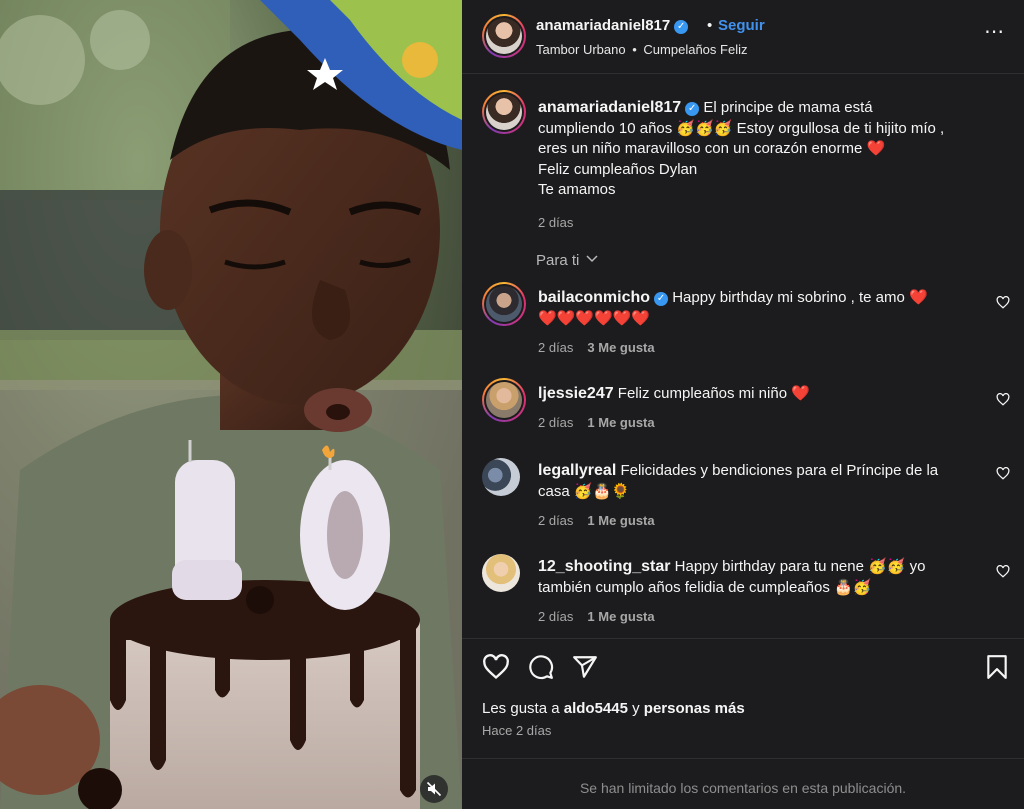  I want to click on likes-others: personas más, so click(694, 708).